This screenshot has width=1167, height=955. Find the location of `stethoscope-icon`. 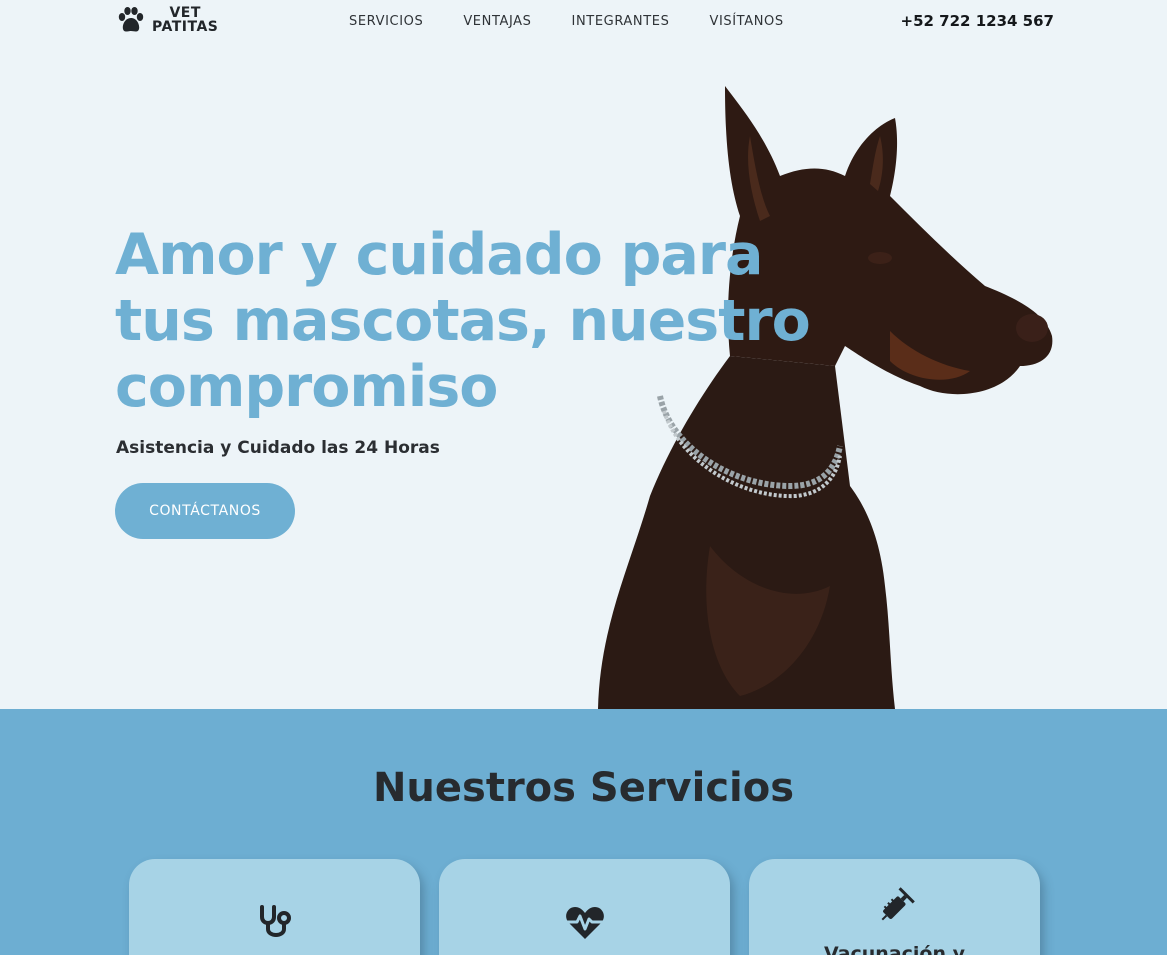

stethoscope-icon is located at coordinates (275, 921).